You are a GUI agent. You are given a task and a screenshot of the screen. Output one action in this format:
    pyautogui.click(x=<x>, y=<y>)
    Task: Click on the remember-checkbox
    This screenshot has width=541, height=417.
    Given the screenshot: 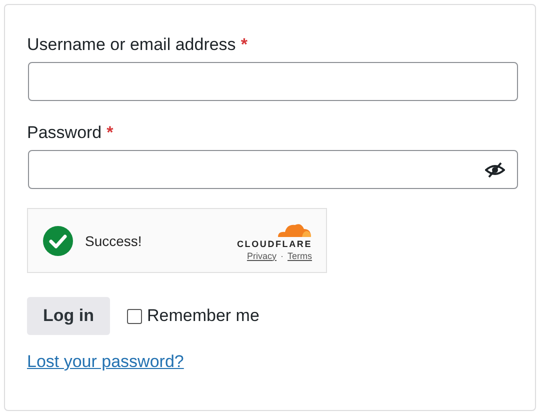 What is the action you would take?
    pyautogui.click(x=134, y=316)
    